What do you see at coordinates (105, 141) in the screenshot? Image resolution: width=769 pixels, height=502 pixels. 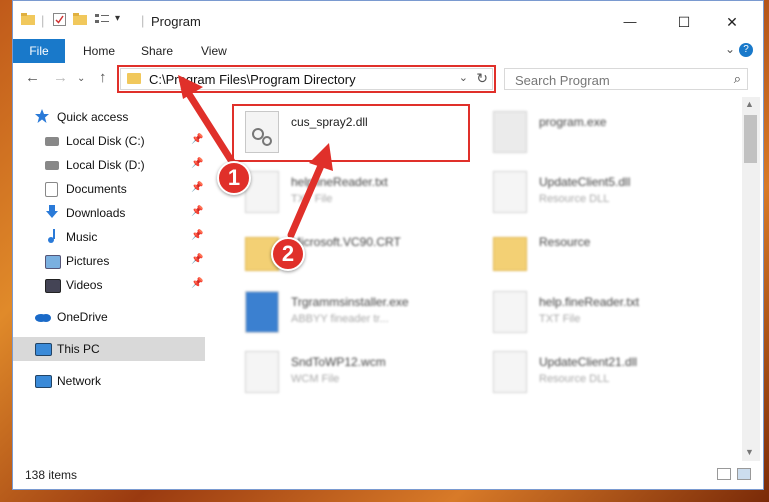 I see `sidebar-item-label: Local Disk (C:)` at bounding box center [105, 141].